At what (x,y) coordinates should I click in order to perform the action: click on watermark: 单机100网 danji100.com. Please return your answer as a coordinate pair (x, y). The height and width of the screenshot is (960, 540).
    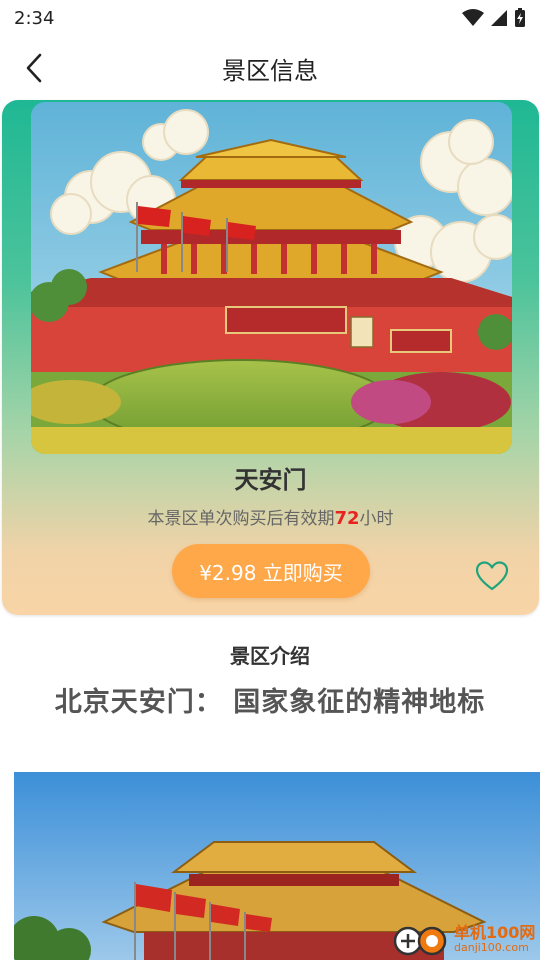
    Looking at the image, I should click on (466, 939).